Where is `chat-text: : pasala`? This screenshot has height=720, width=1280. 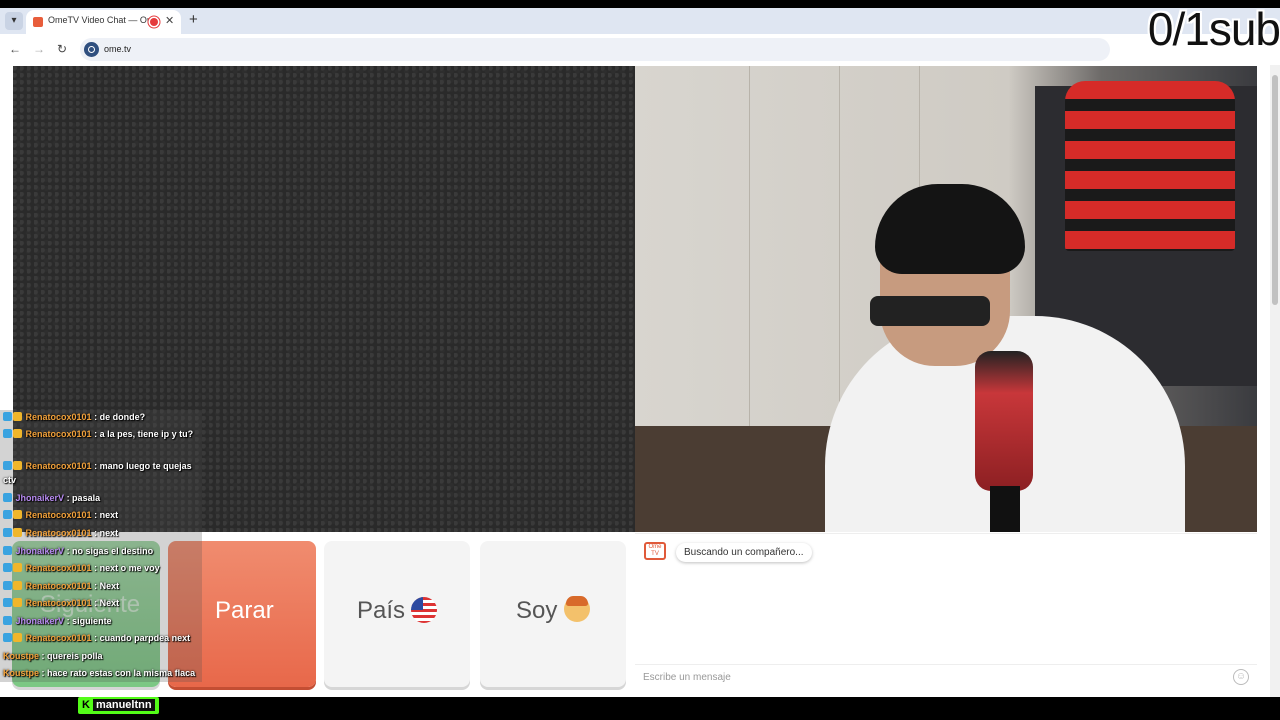 chat-text: : pasala is located at coordinates (83, 498).